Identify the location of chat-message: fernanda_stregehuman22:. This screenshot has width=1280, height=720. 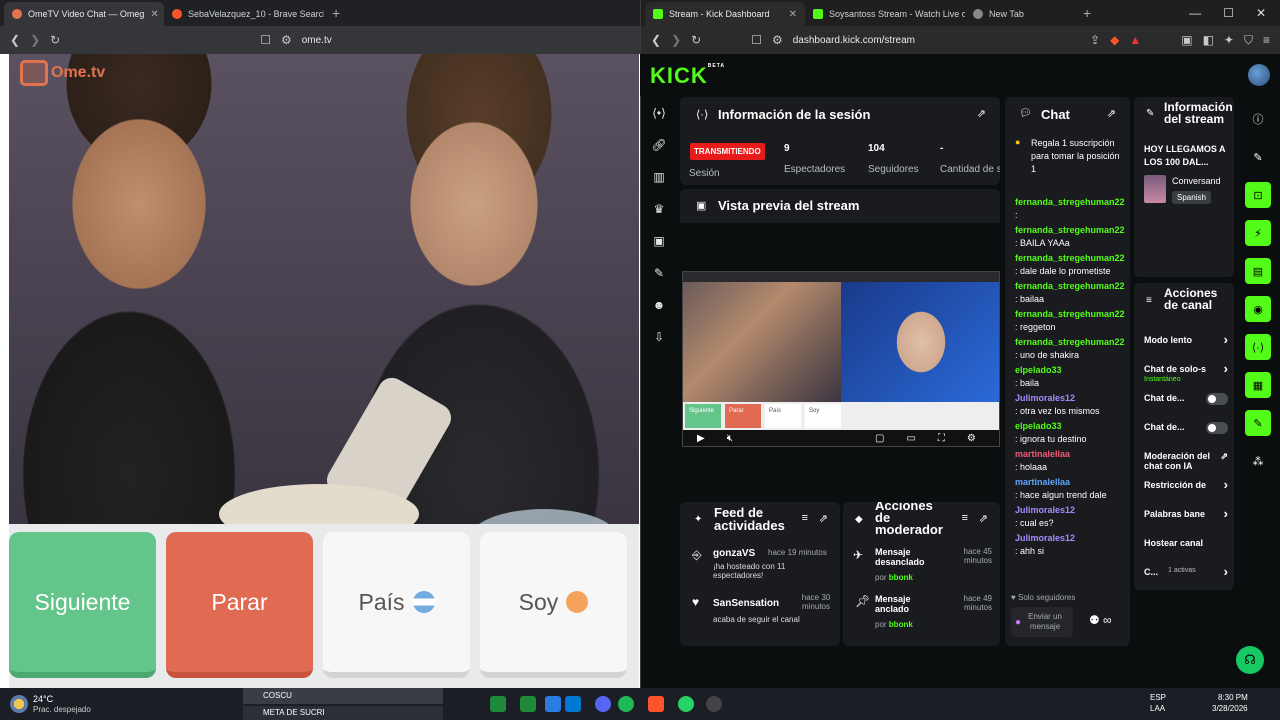
(1071, 209).